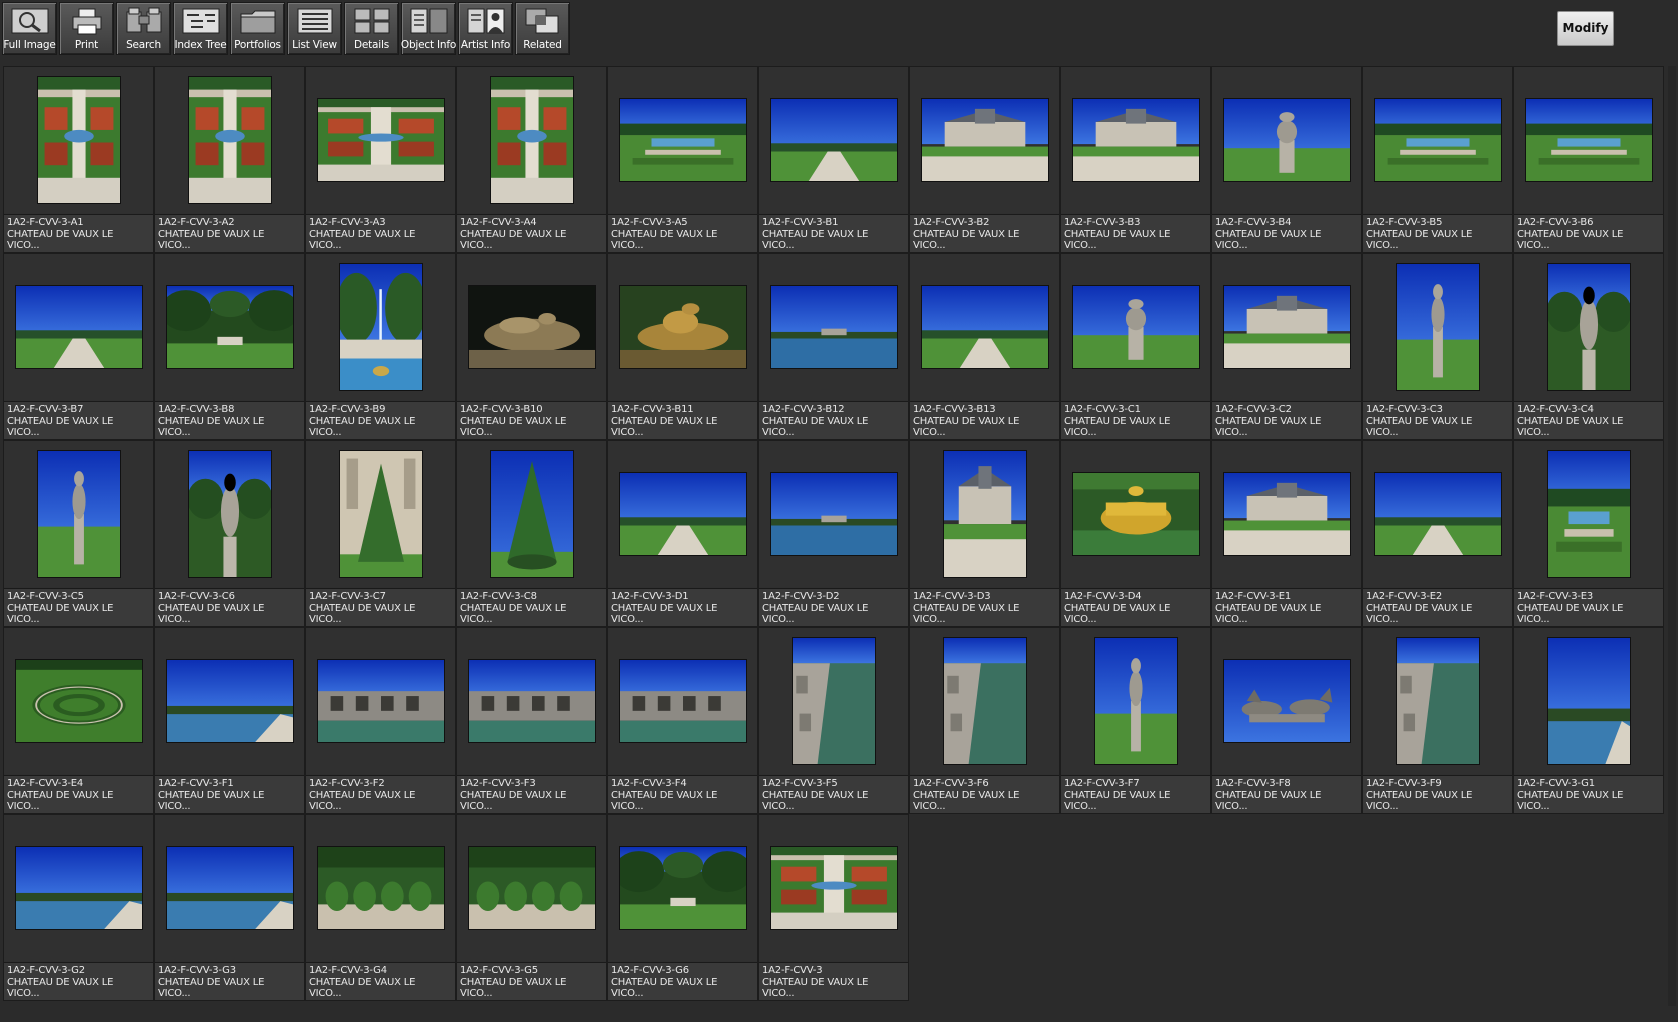  What do you see at coordinates (371, 28) in the screenshot?
I see `details-button: Details` at bounding box center [371, 28].